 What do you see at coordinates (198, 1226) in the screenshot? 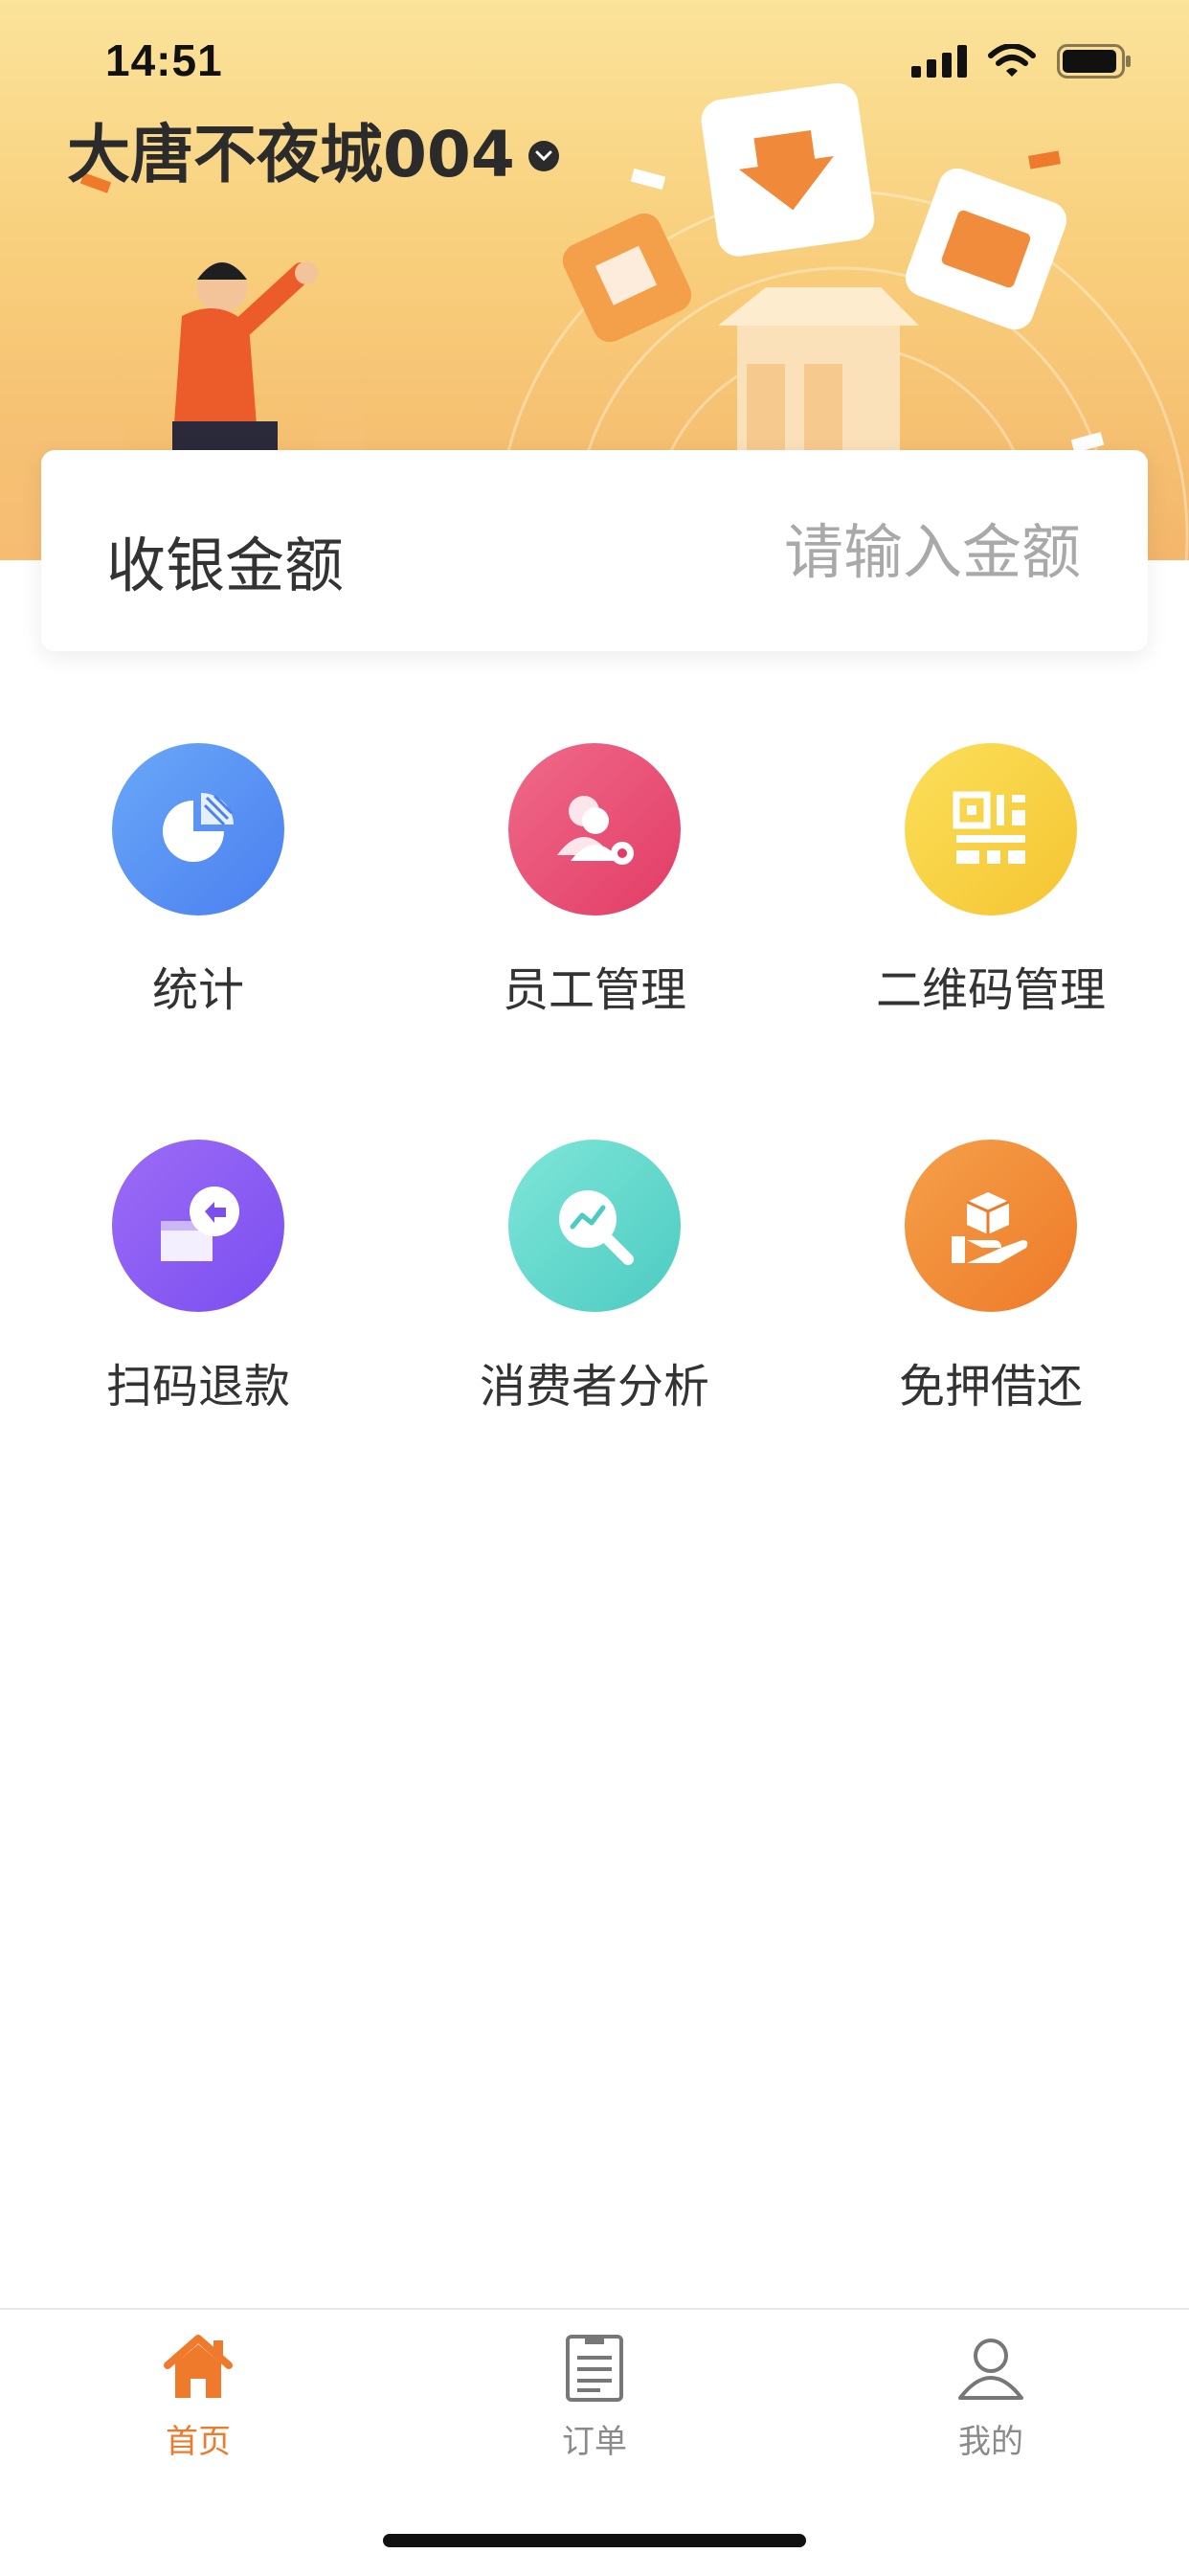
I see `refund-icon` at bounding box center [198, 1226].